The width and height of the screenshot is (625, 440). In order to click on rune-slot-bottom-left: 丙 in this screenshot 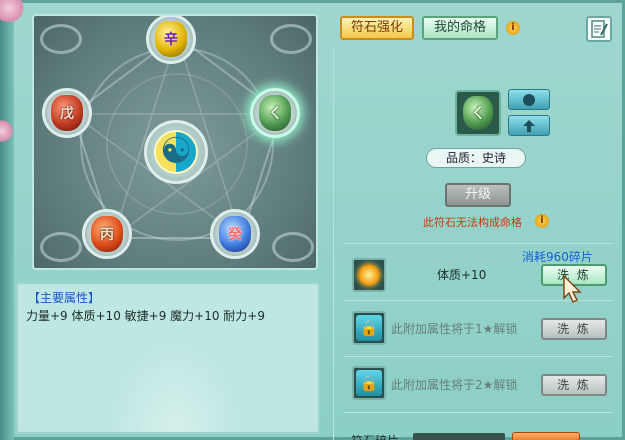, I will do `click(107, 234)`.